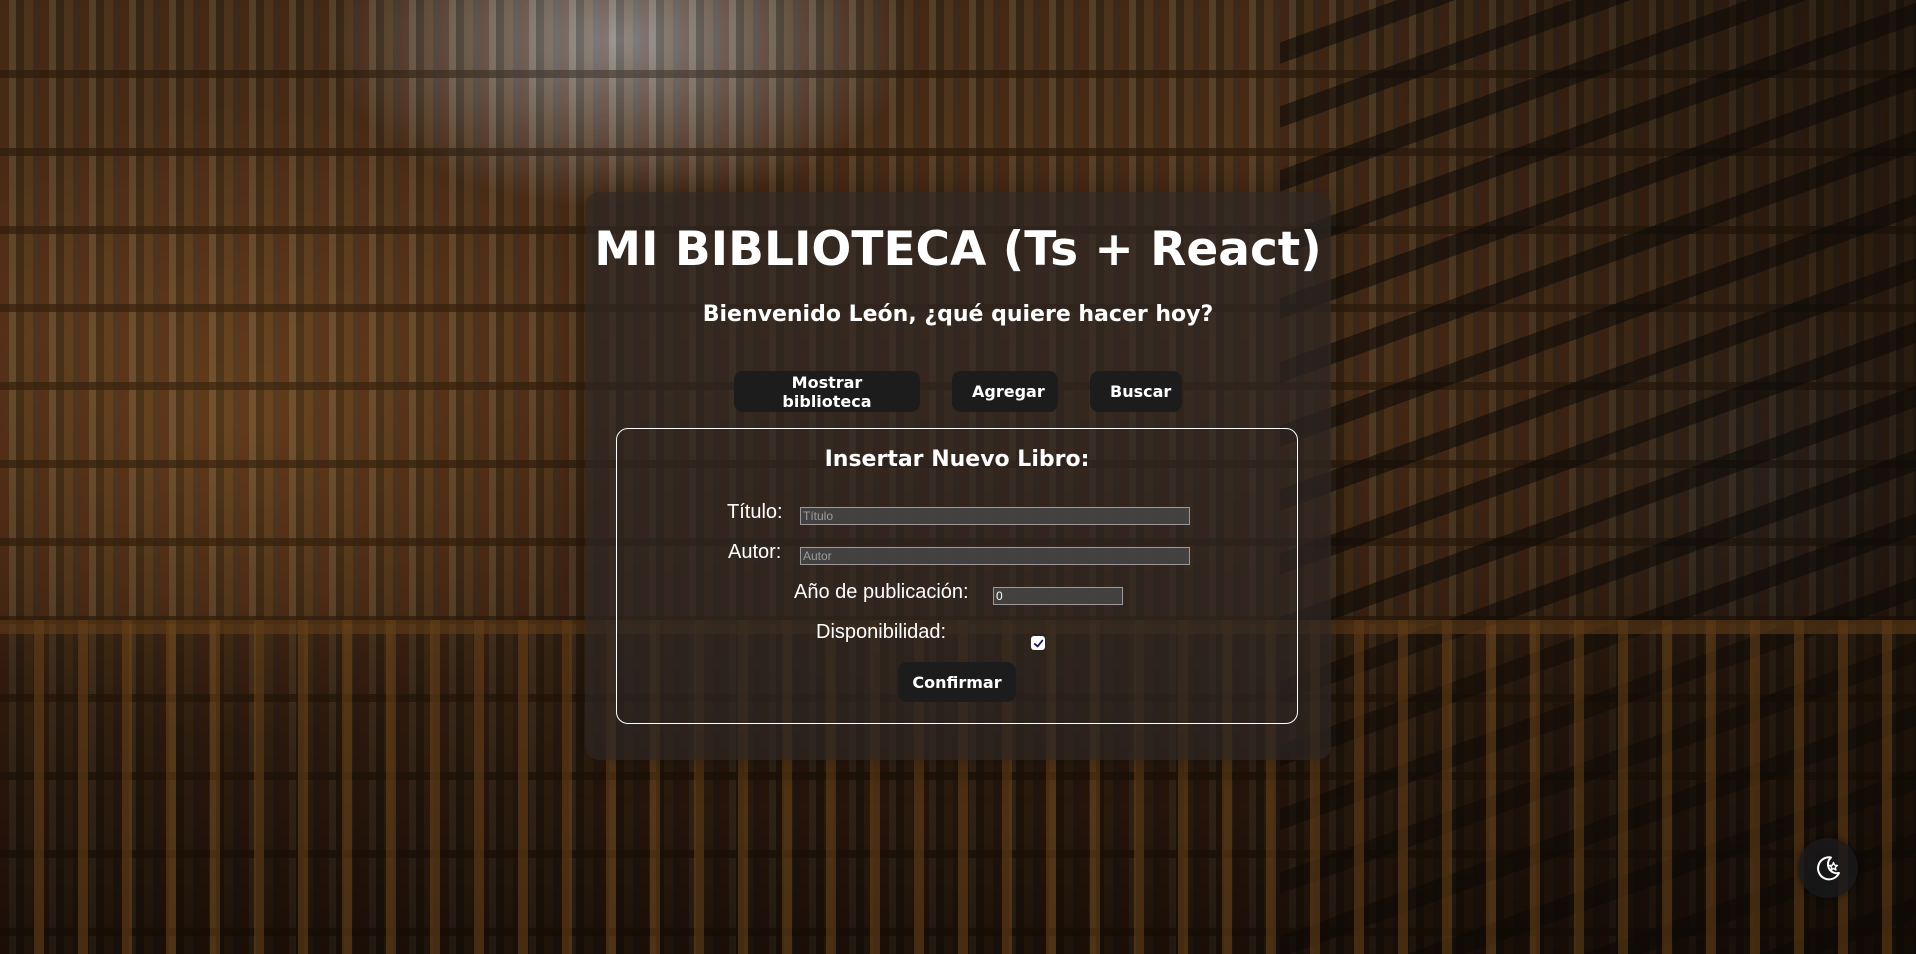 This screenshot has height=954, width=1916. I want to click on show-library-button: Mostrar biblioteca, so click(827, 391).